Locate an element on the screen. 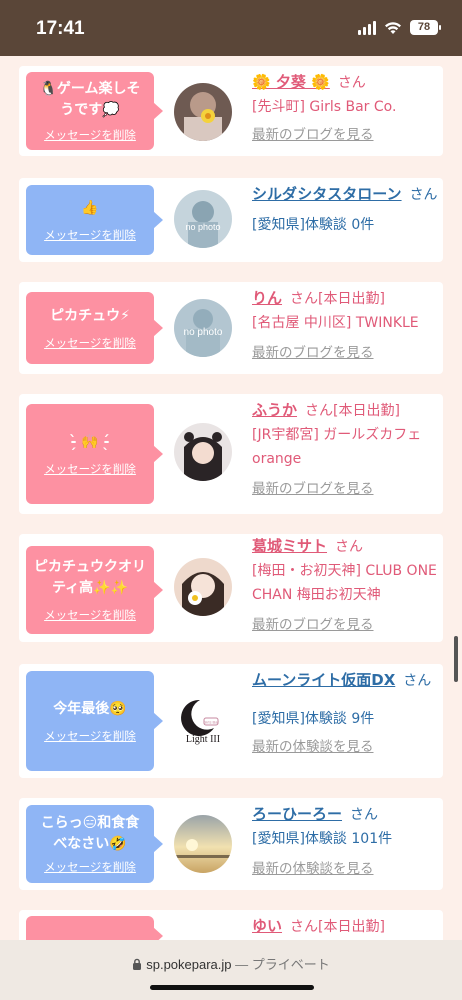  message-text: ピカチュウクオリティ高✨✨ is located at coordinates (90, 577).